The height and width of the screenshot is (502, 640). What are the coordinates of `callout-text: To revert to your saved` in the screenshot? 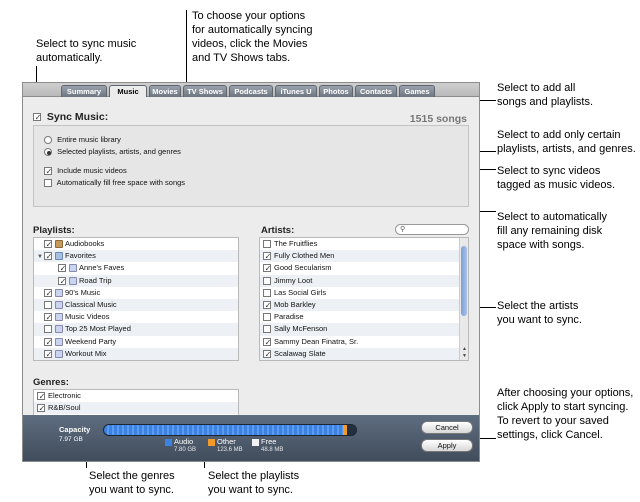 It's located at (553, 421).